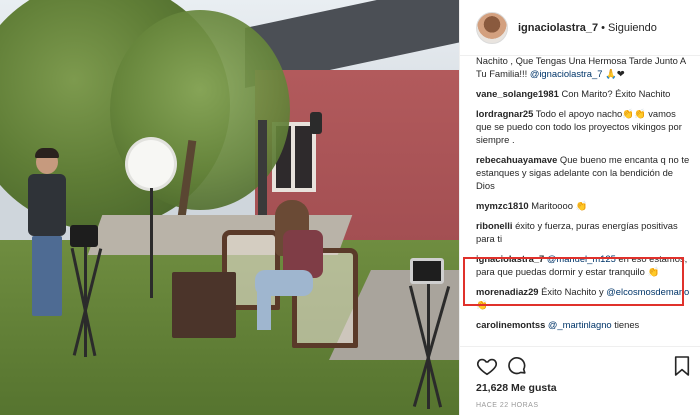  I want to click on username-link: ignaciolastra_7, so click(558, 28).